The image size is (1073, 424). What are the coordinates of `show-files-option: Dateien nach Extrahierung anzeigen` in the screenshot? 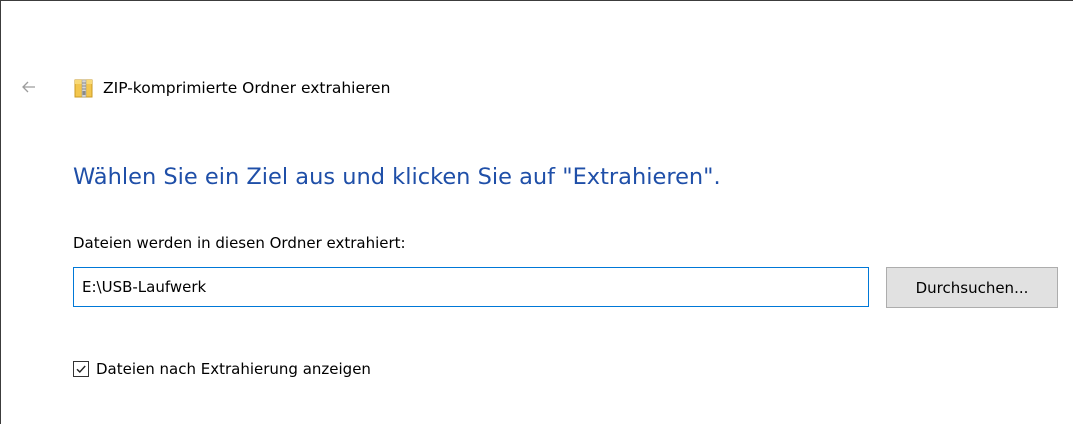 It's located at (222, 369).